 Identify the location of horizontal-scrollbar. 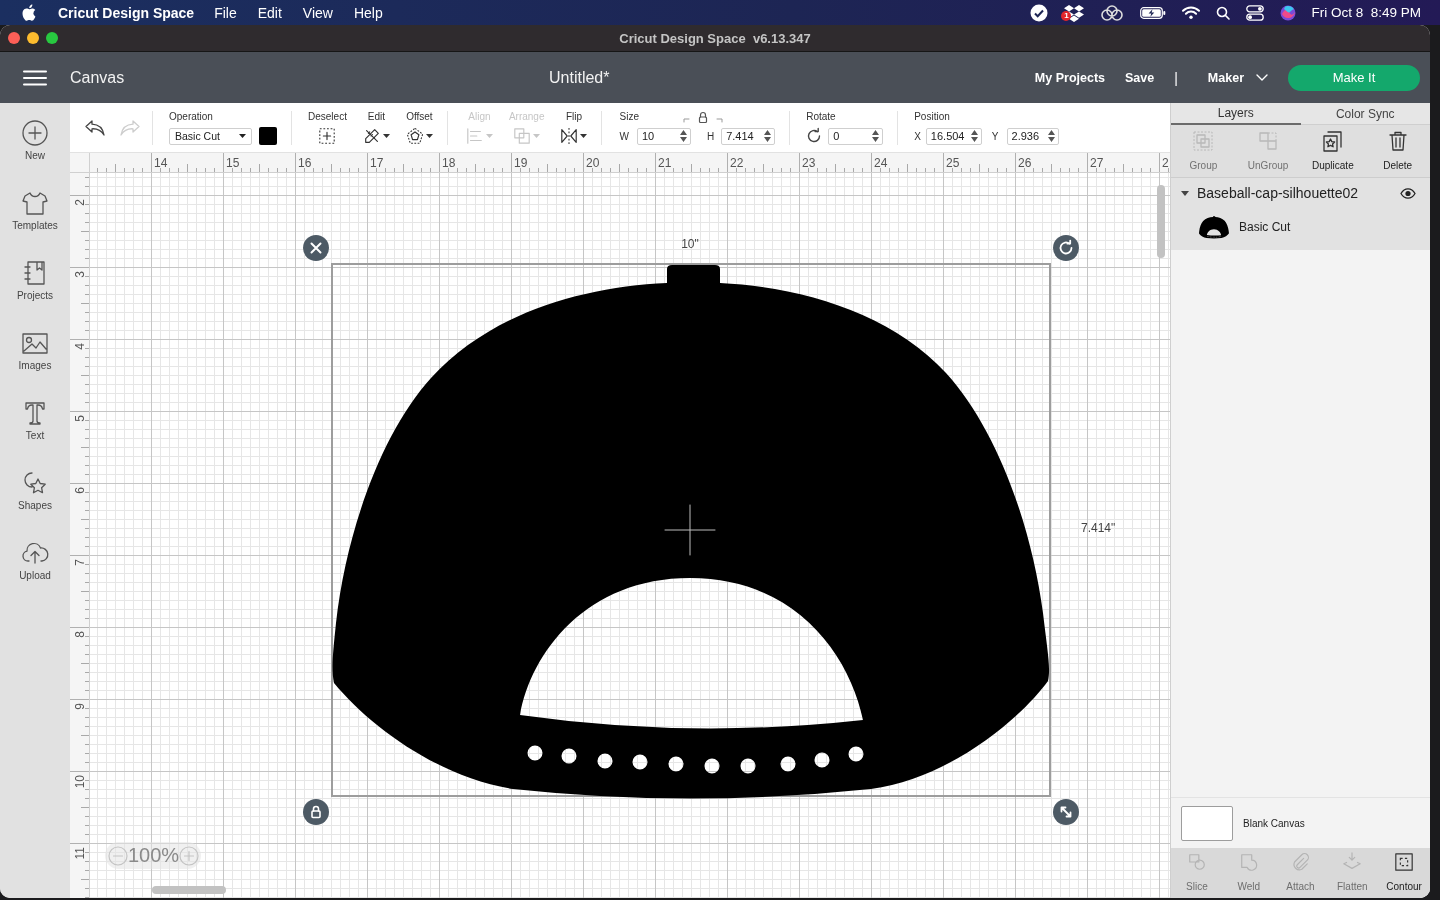
(189, 890).